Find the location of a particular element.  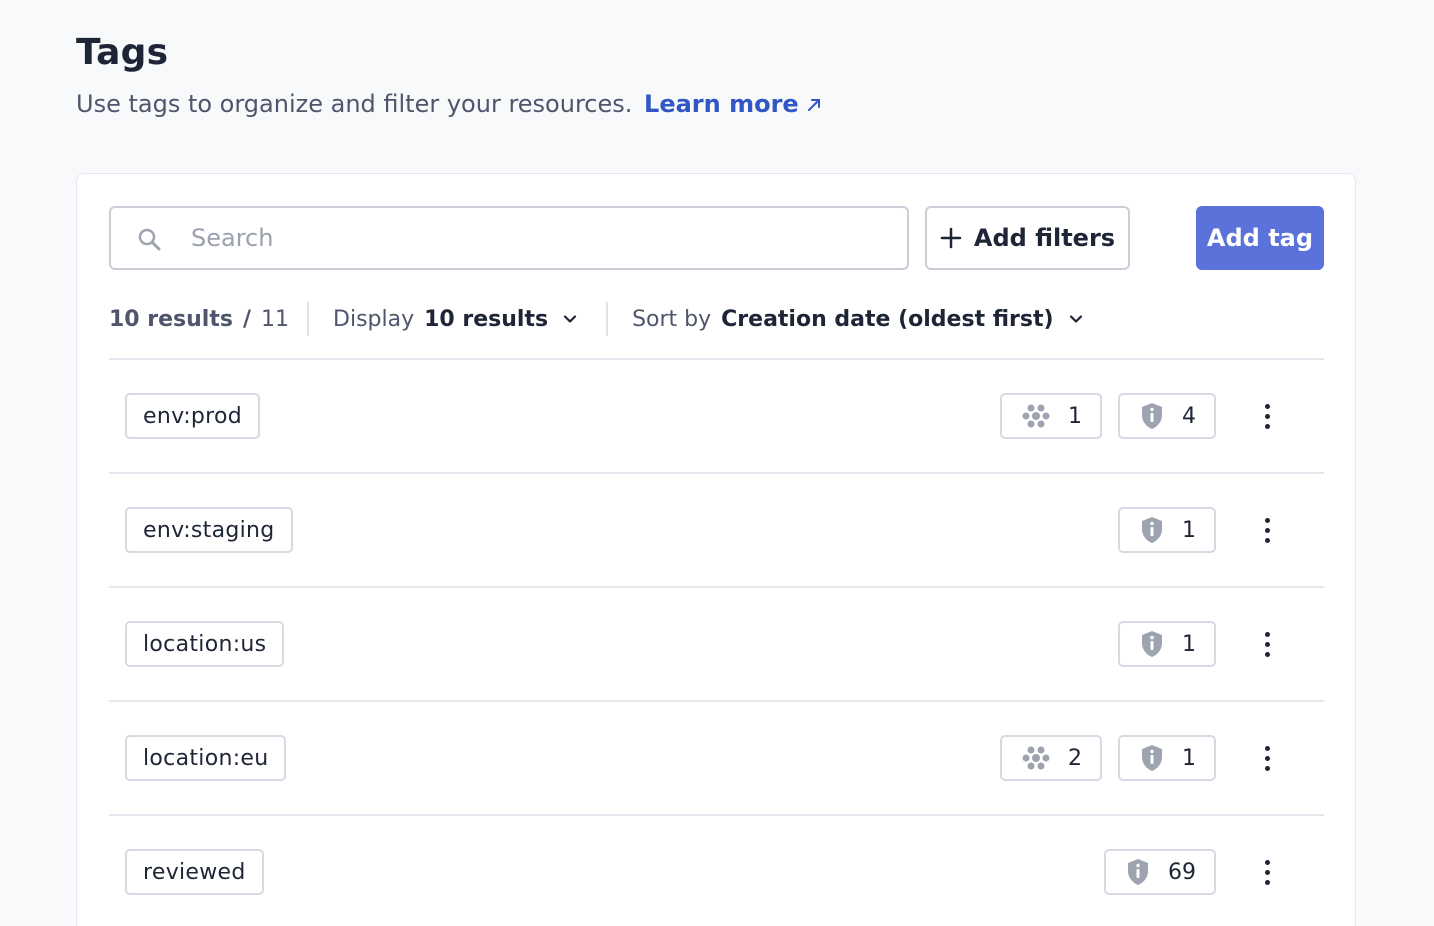

sort-label: Sort by is located at coordinates (672, 319).